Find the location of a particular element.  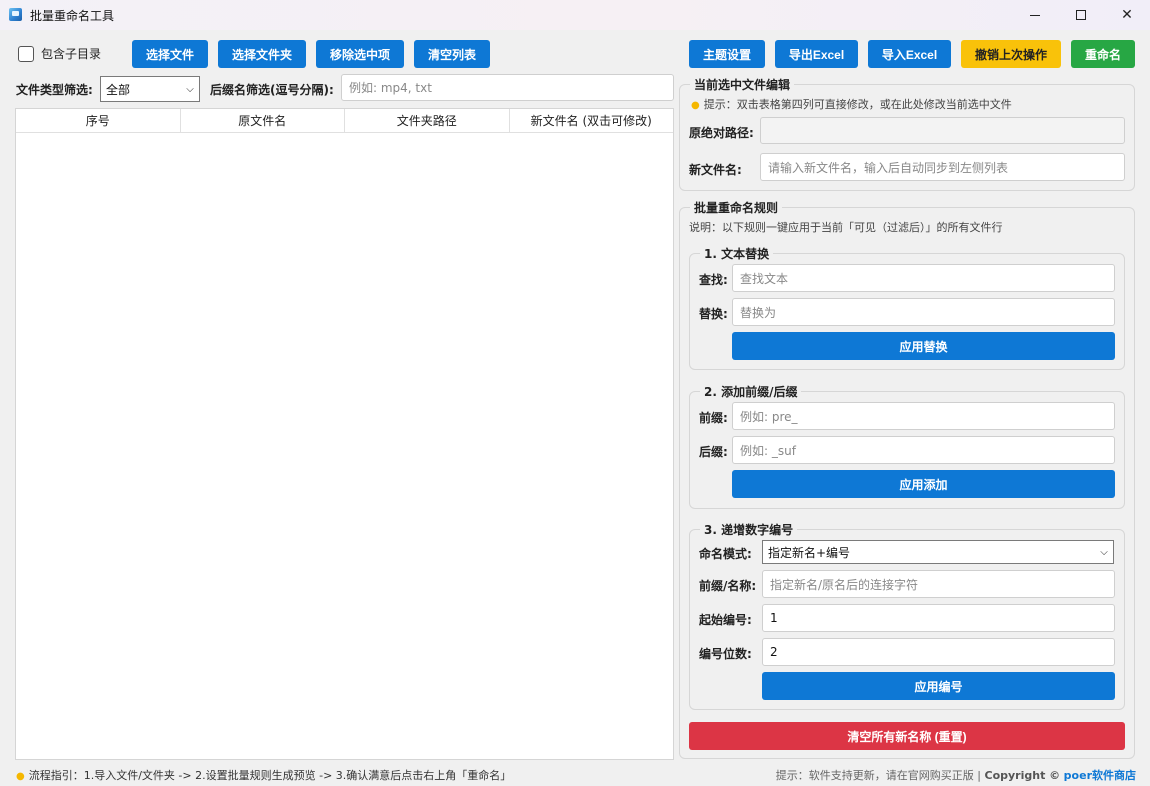

close-icon: ✕ is located at coordinates (1127, 15).